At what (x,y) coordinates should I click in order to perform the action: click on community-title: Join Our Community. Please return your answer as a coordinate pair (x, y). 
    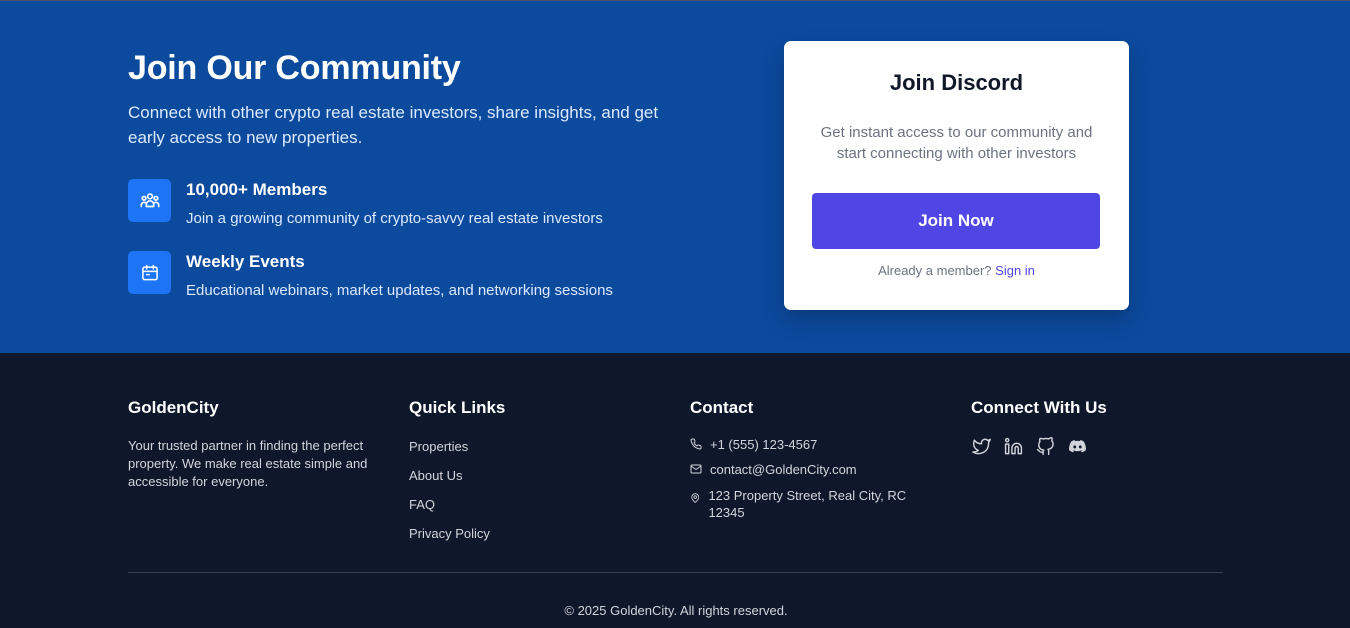
    Looking at the image, I should click on (294, 68).